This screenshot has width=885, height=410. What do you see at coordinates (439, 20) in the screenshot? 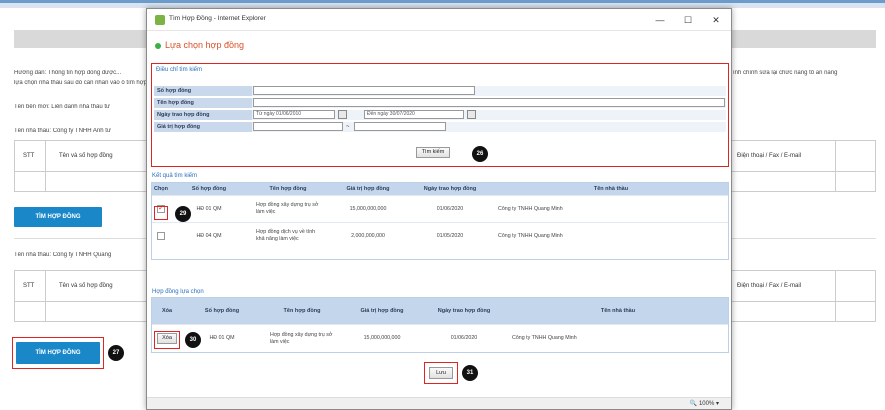
I see `window-titlebar: Tìm Hợp Đồng - Internet Explorer — ☐ ✕` at bounding box center [439, 20].